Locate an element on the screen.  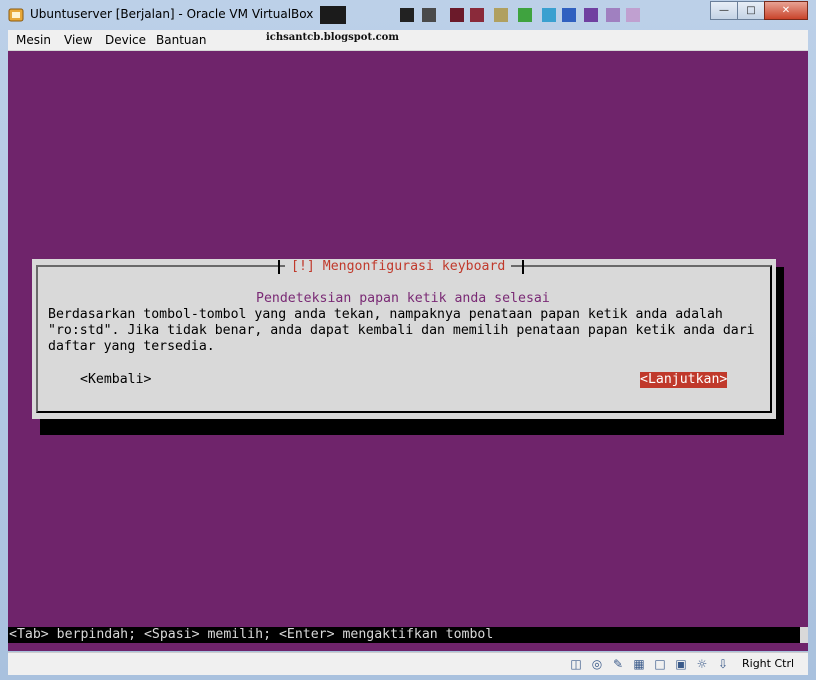
close-icon: ✕ is located at coordinates (786, 10).